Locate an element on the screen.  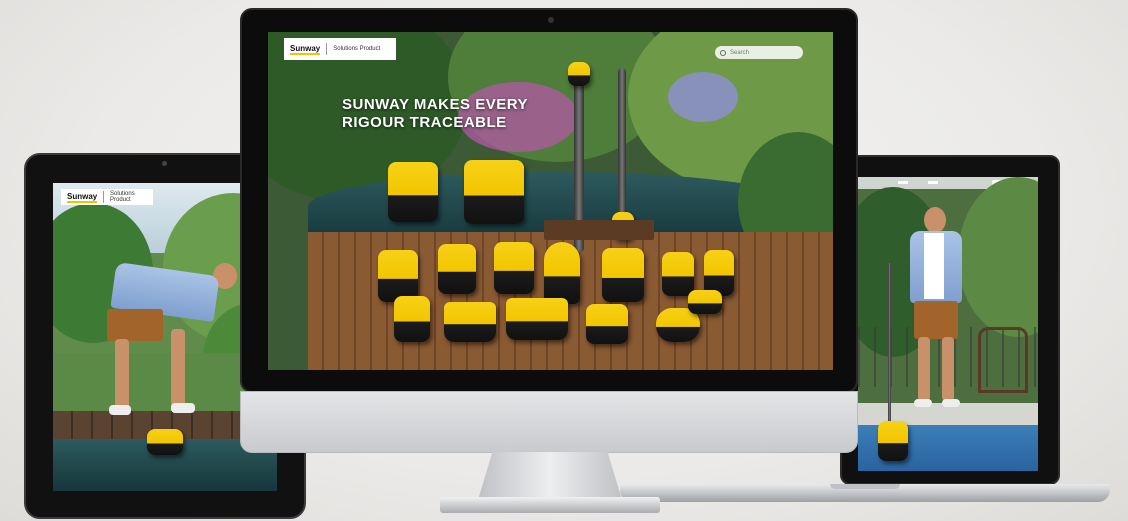
patio-chair is located at coordinates (1003, 360).